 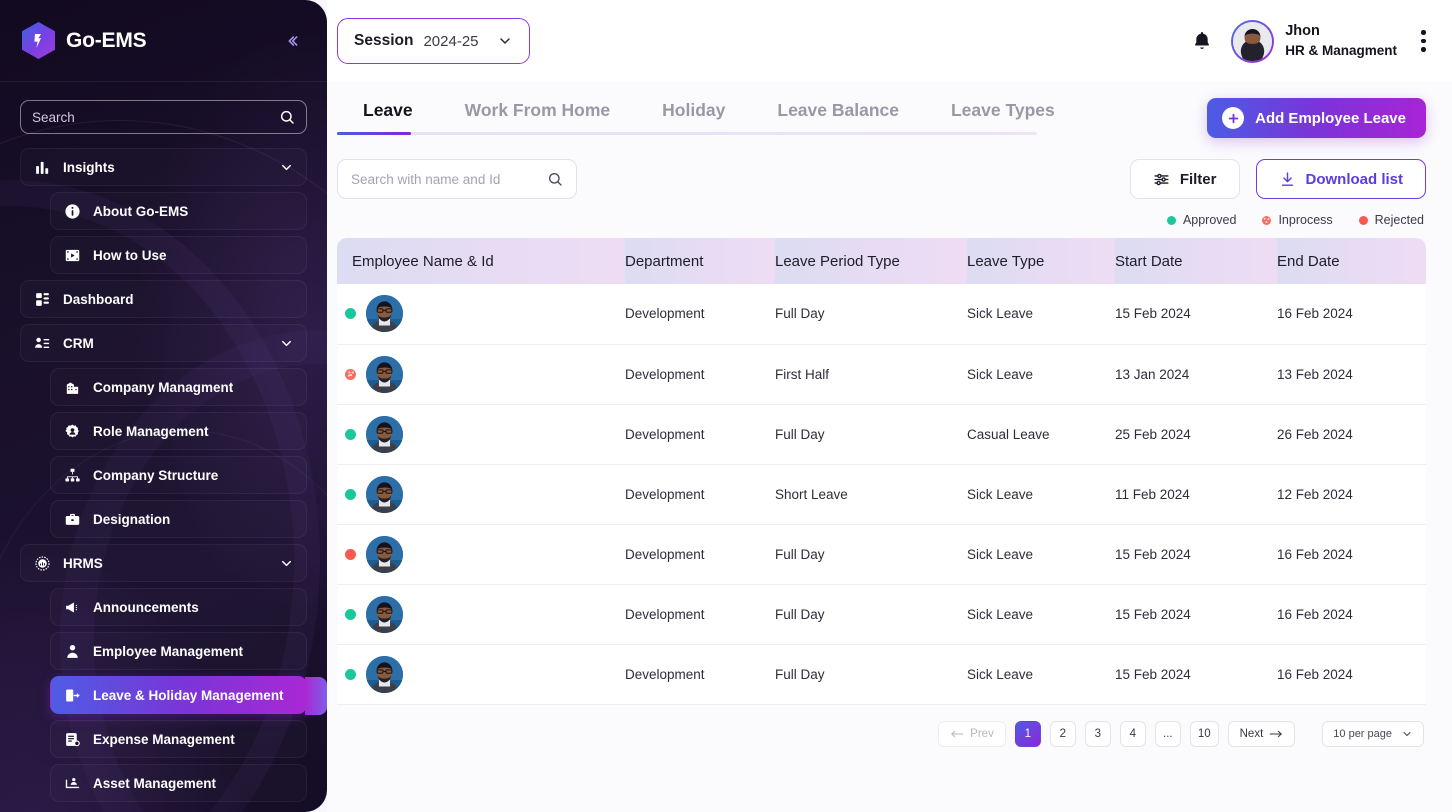 What do you see at coordinates (1003, 117) in the screenshot?
I see `tab-leave-types: Leave Types` at bounding box center [1003, 117].